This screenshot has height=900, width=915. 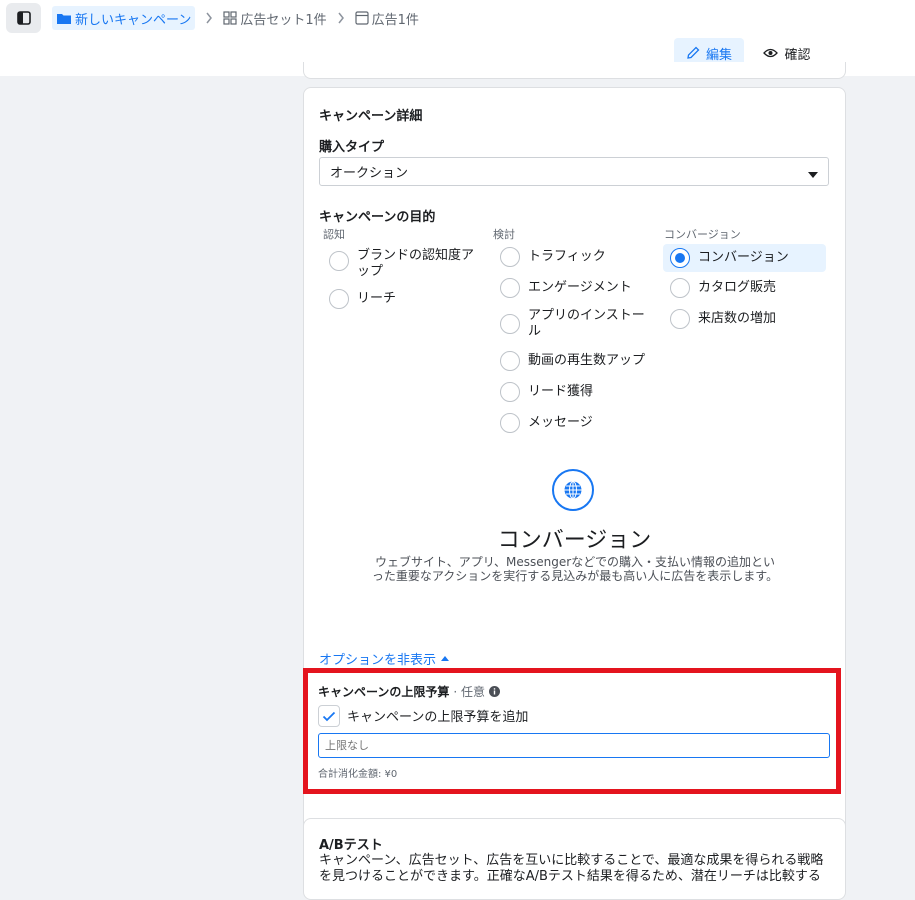 I want to click on objective-option-conversions: コンバージョン, so click(x=729, y=258).